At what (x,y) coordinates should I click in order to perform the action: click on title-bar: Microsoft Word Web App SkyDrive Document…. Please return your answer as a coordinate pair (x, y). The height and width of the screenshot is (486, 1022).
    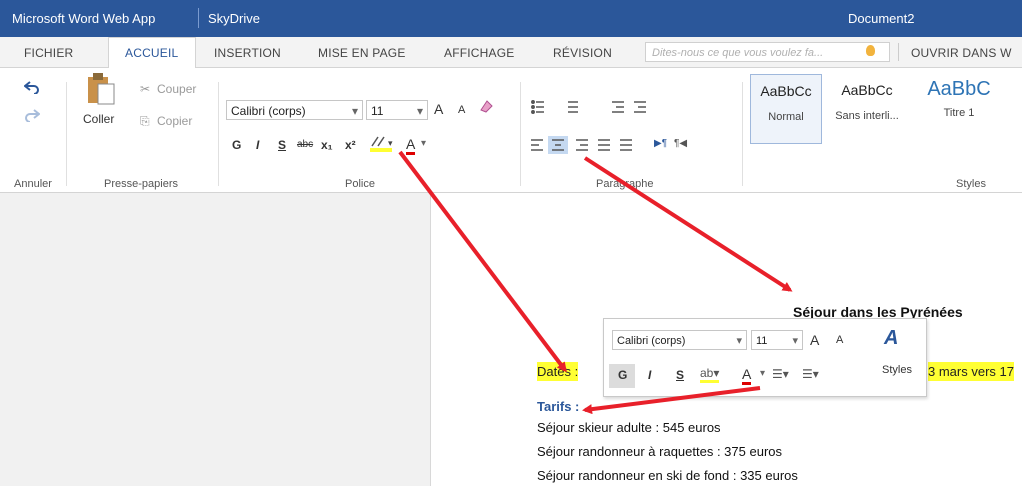
    Looking at the image, I should click on (511, 18).